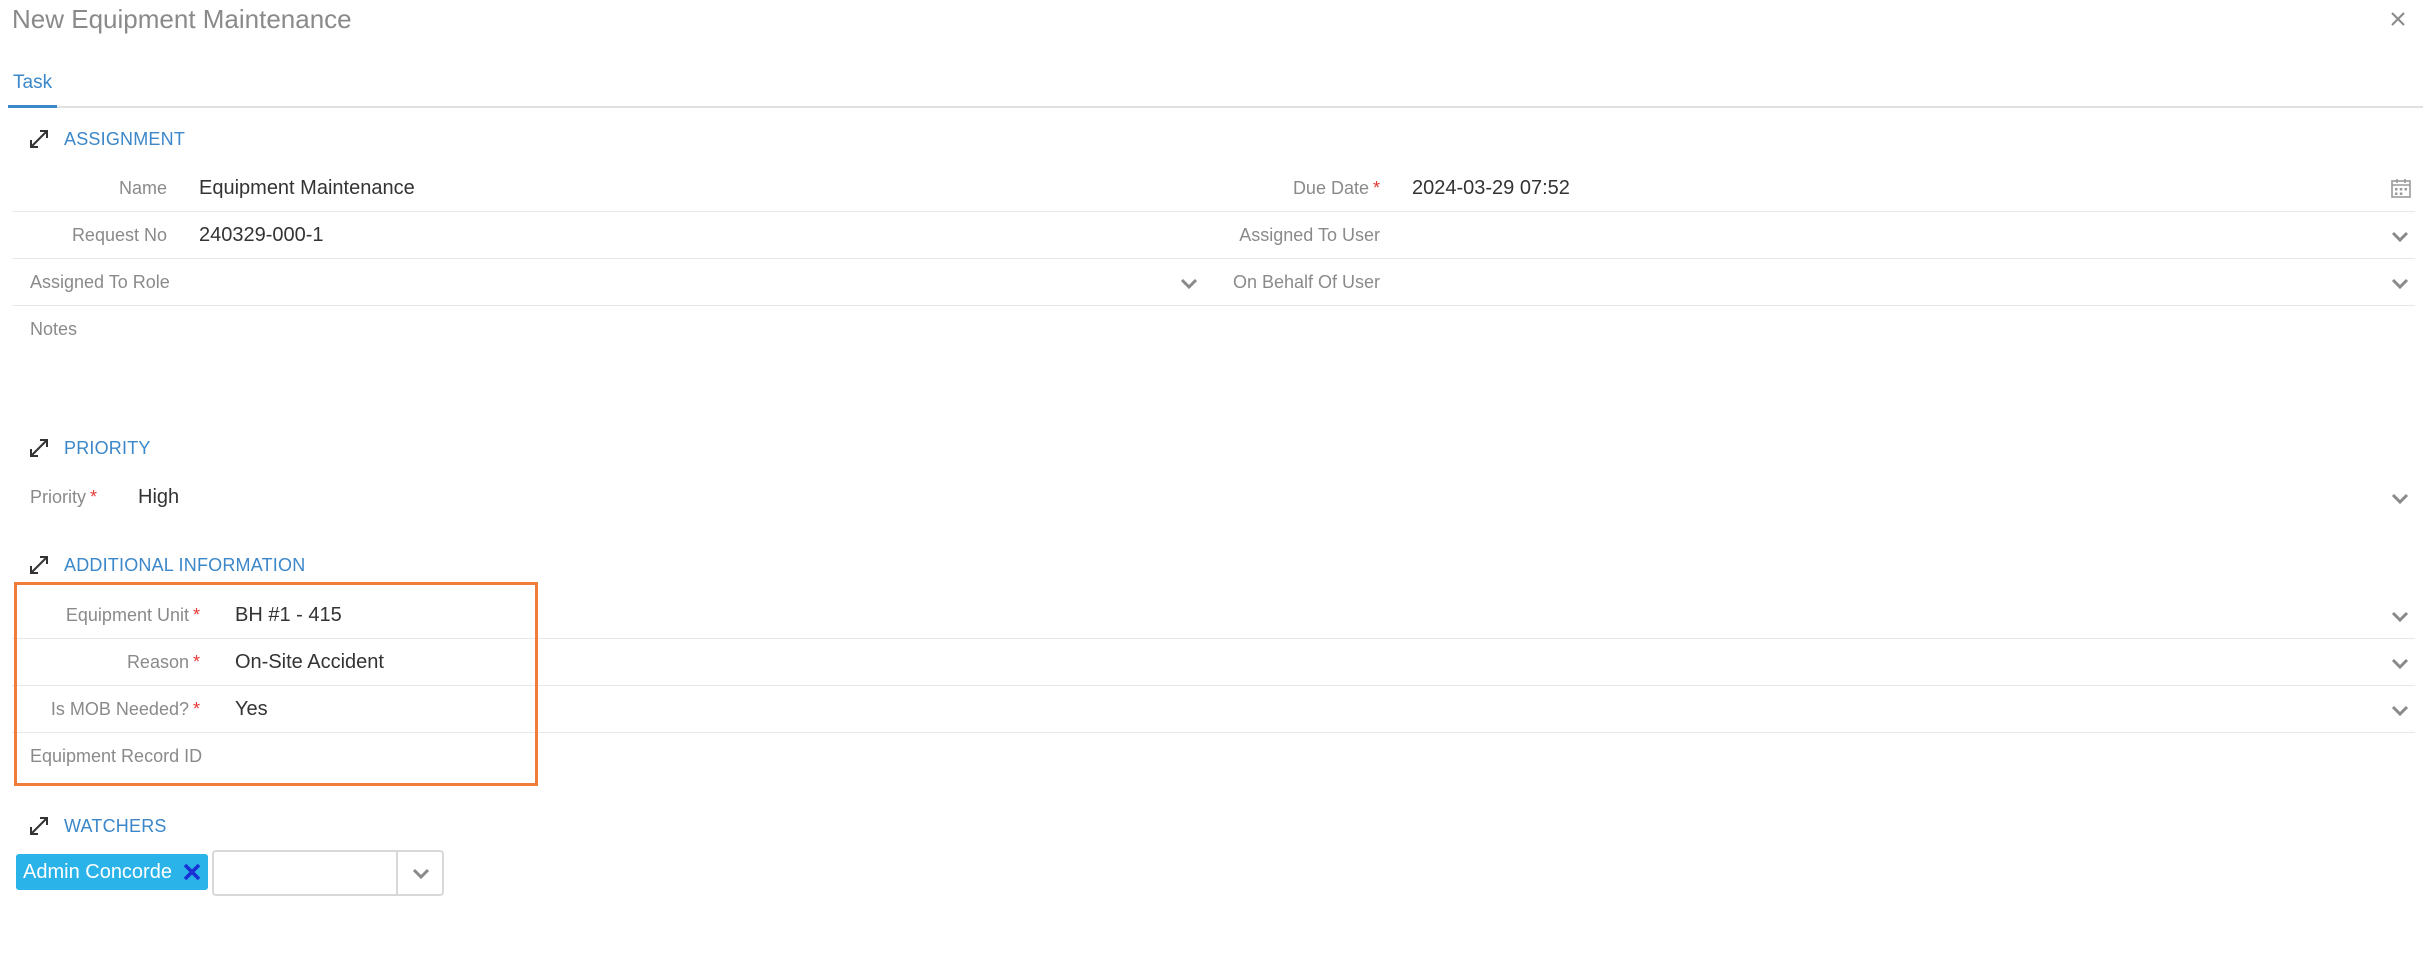  I want to click on due-date-label: Due Date *, so click(1336, 188).